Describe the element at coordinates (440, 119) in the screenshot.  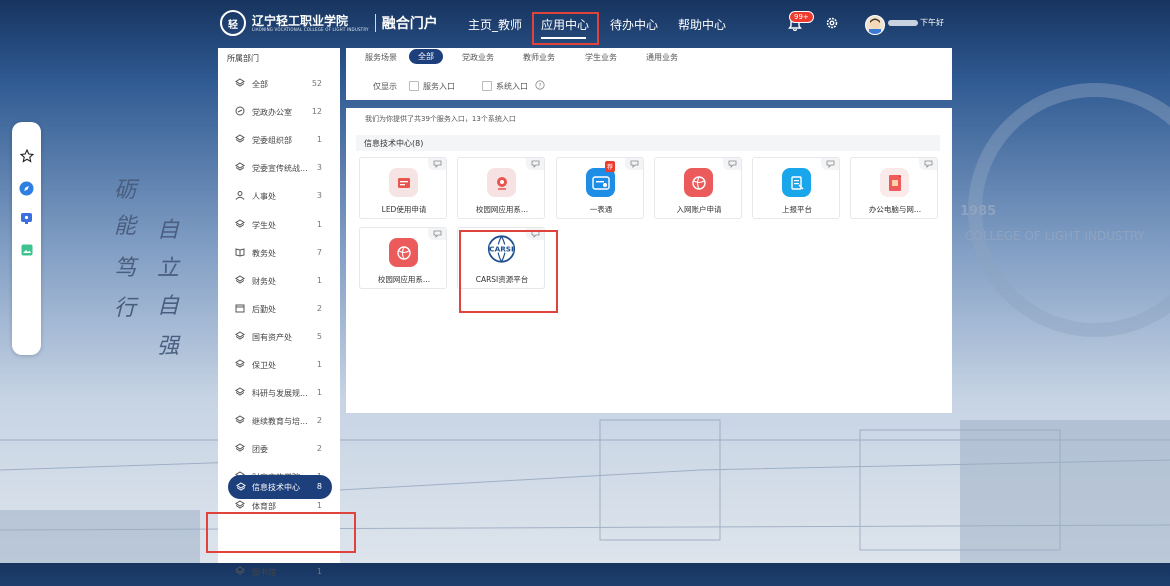
I see `entry-summary: 我们为你提供了共39个服务入口，13个系统入口` at that location.